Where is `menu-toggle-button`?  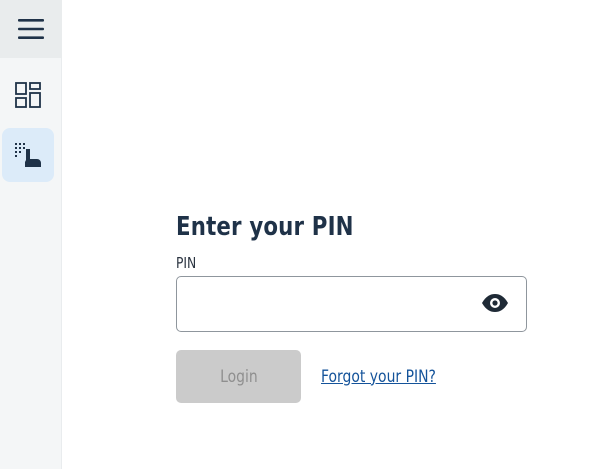
menu-toggle-button is located at coordinates (31, 29).